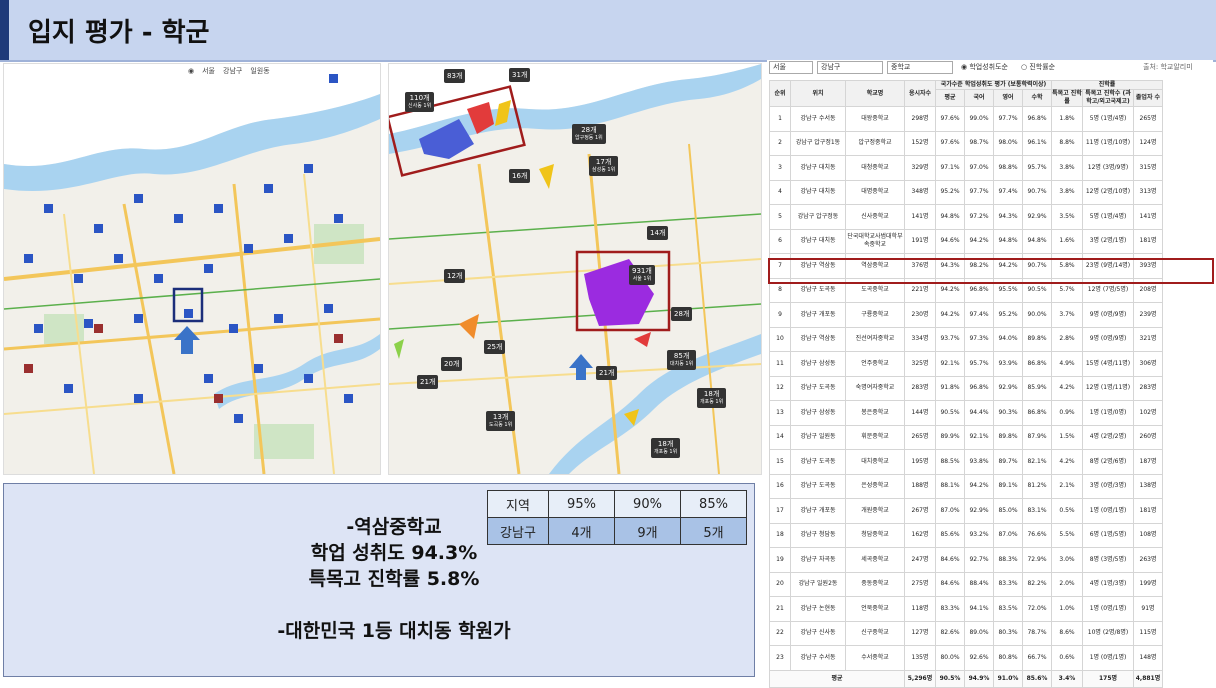 The image size is (1216, 688). Describe the element at coordinates (1067, 462) in the screenshot. I see `table-cell: 4.2%` at that location.